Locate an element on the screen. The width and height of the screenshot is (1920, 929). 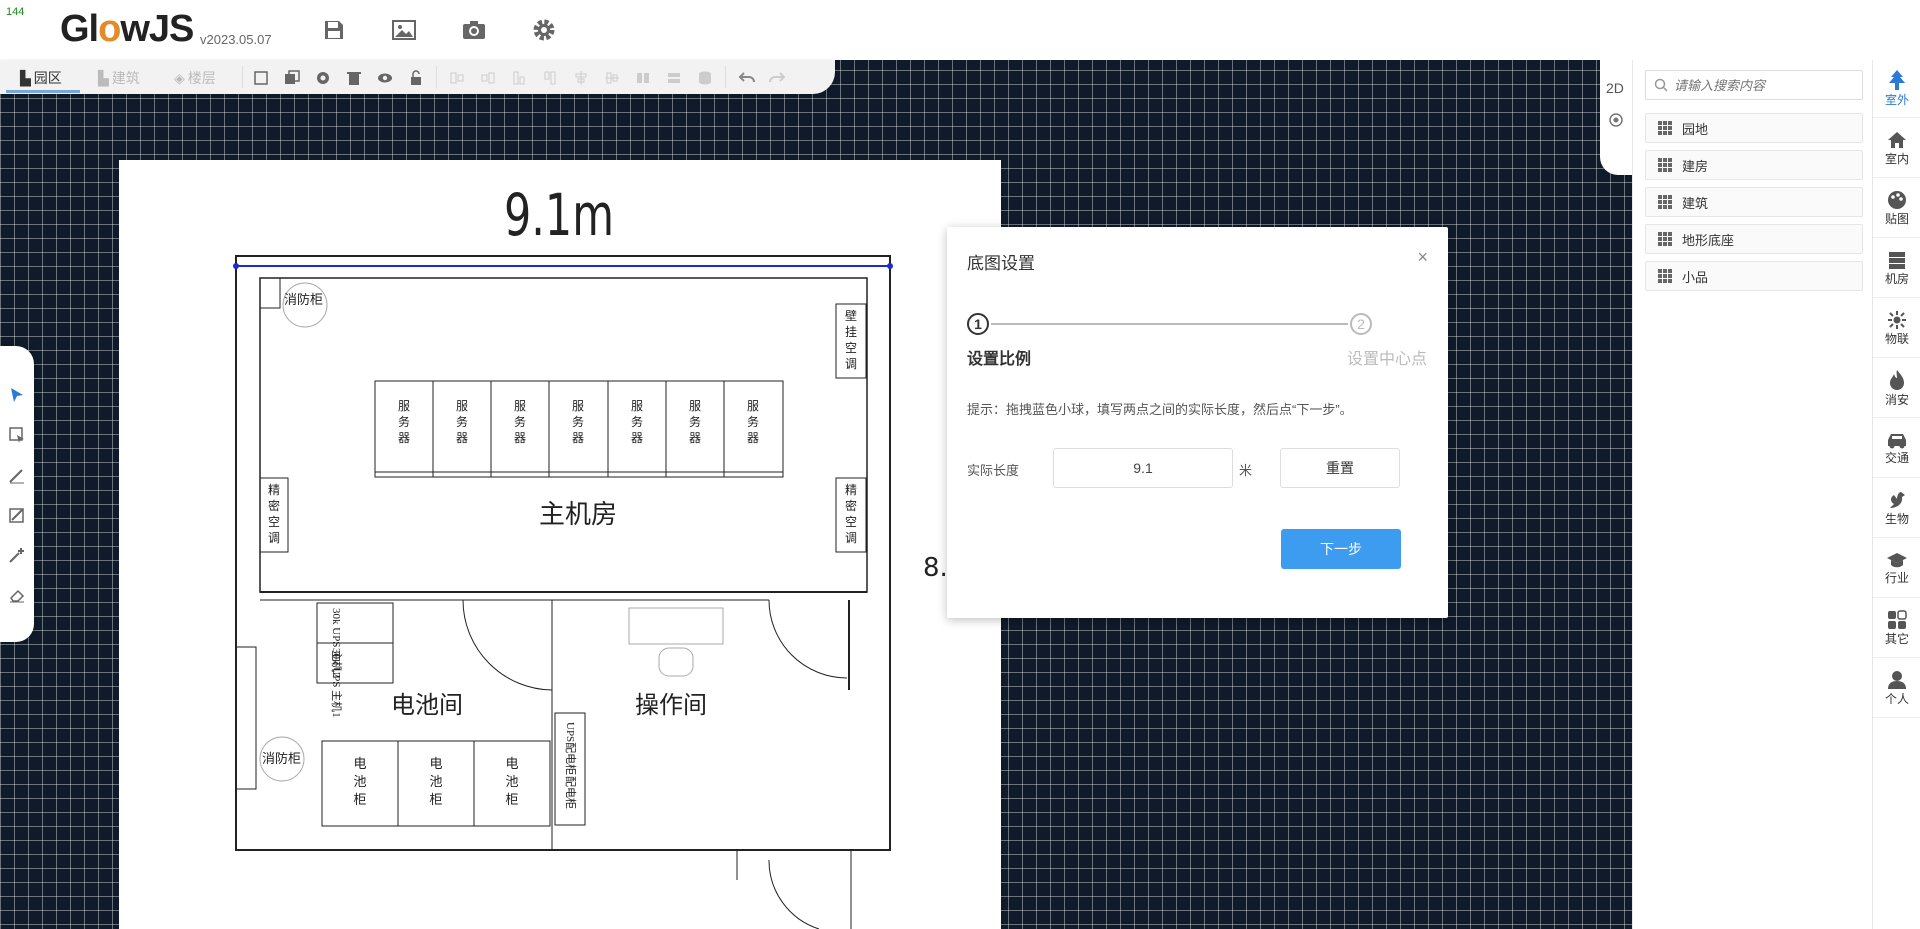
database-icon is located at coordinates (705, 78).